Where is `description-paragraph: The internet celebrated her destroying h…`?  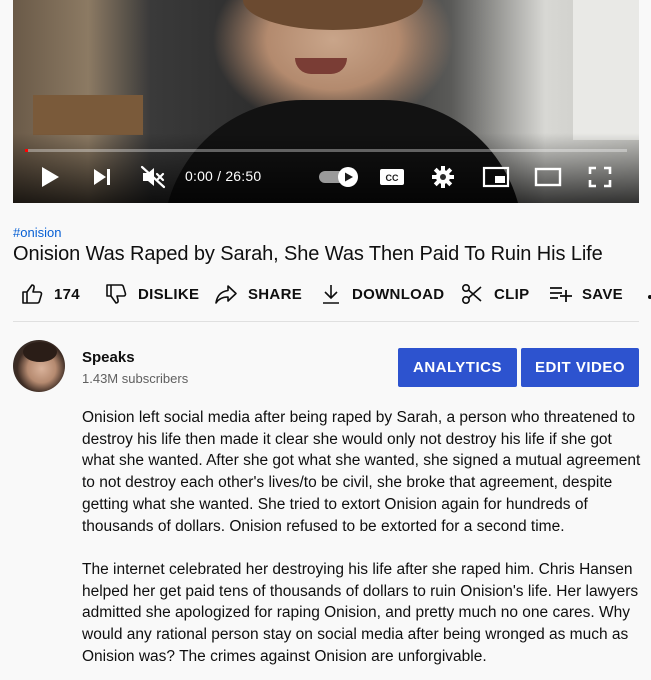 description-paragraph: The internet celebrated her destroying h… is located at coordinates (360, 612).